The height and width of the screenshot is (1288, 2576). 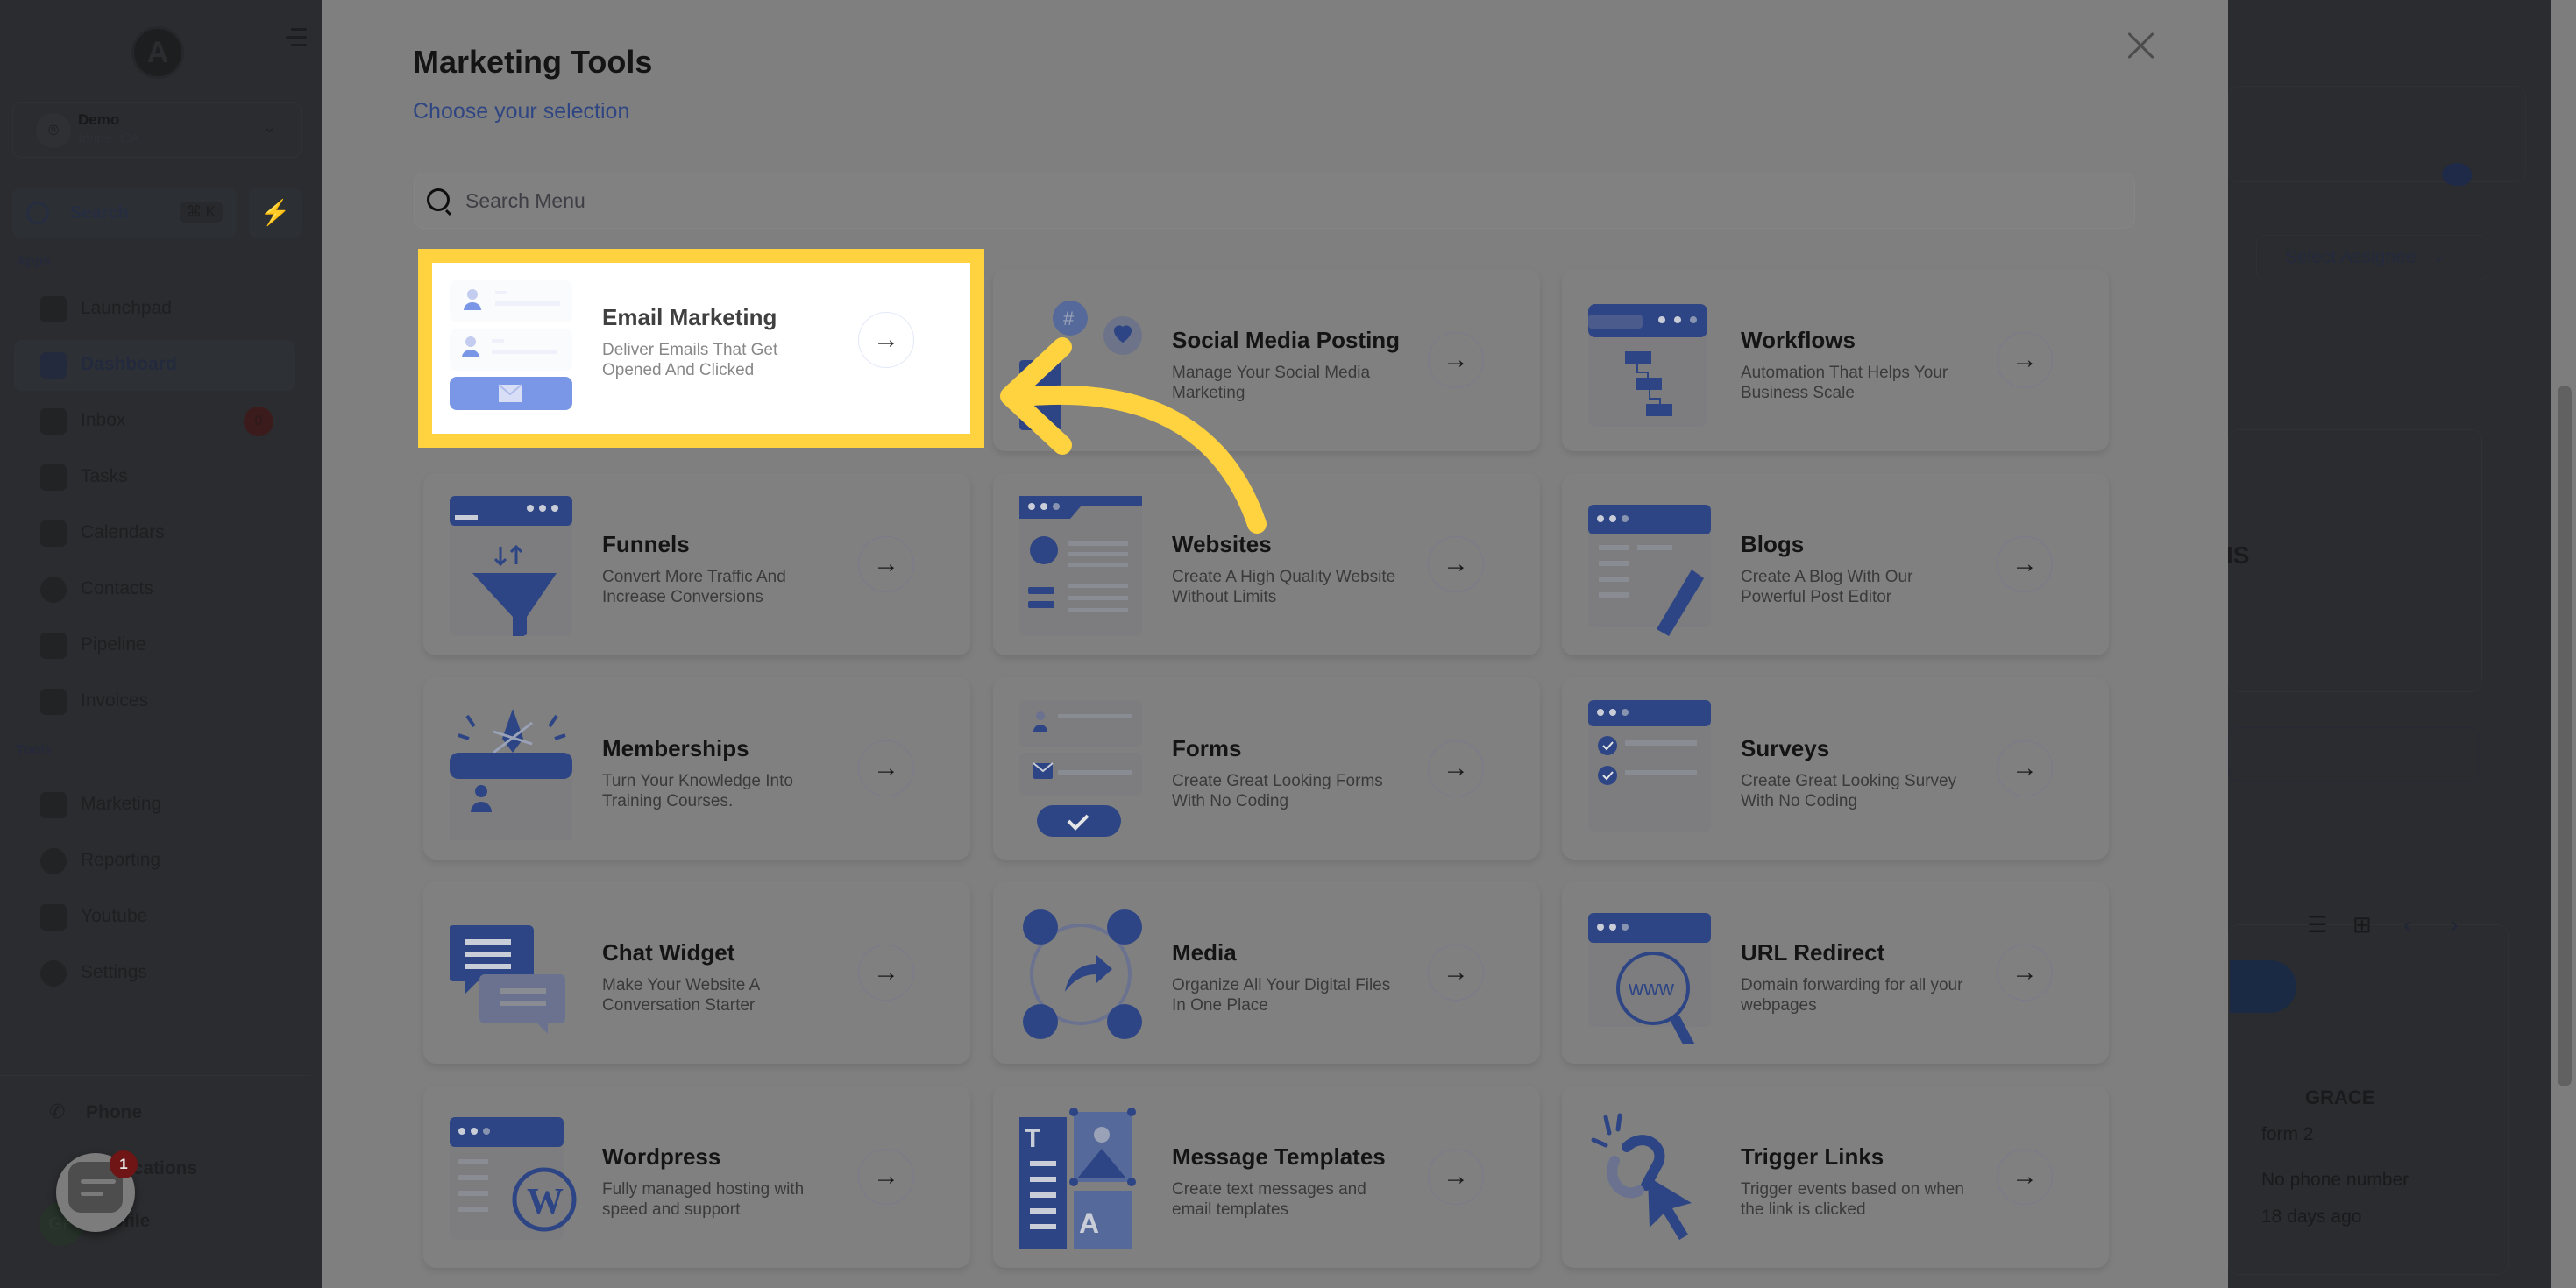 I want to click on wordpress-illustration-icon: W, so click(x=513, y=1178).